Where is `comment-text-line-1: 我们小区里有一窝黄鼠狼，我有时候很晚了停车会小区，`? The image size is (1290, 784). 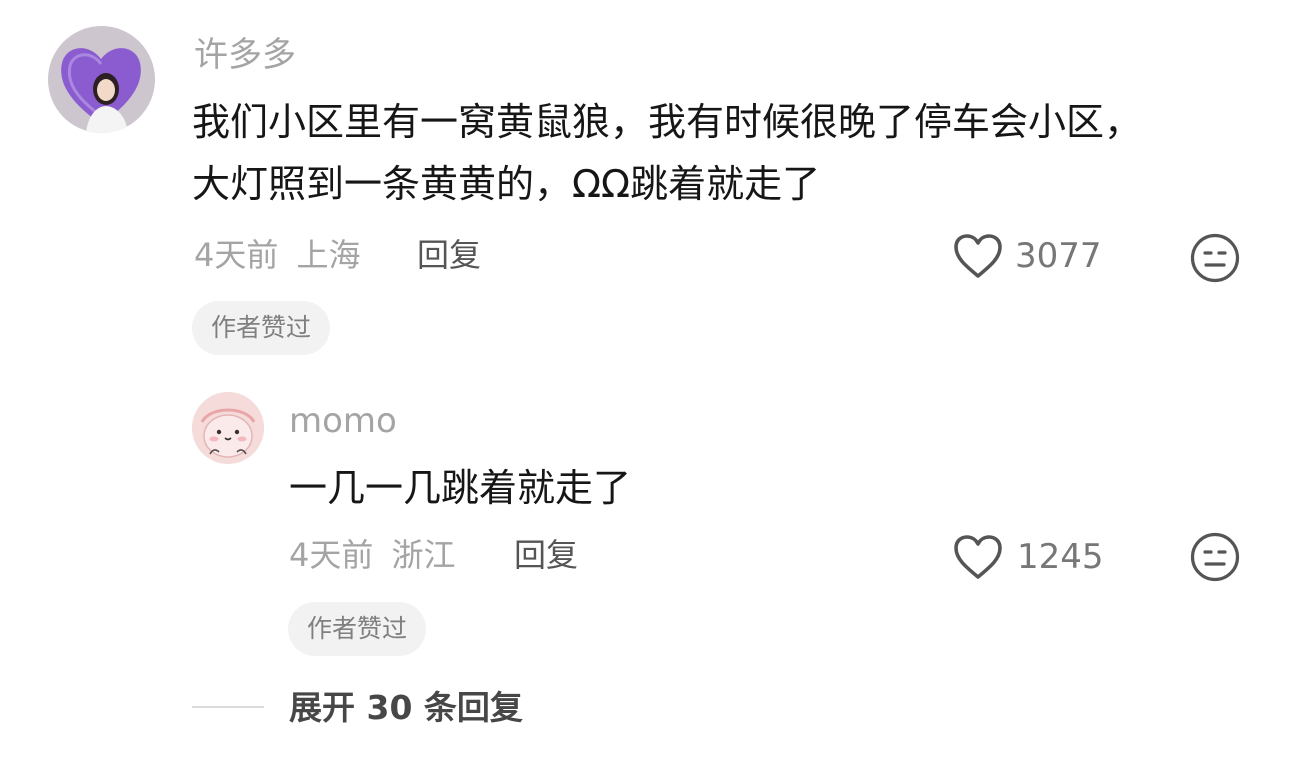 comment-text-line-1: 我们小区里有一窝黄鼠狼，我有时候很晚了停车会小区， is located at coordinates (667, 122).